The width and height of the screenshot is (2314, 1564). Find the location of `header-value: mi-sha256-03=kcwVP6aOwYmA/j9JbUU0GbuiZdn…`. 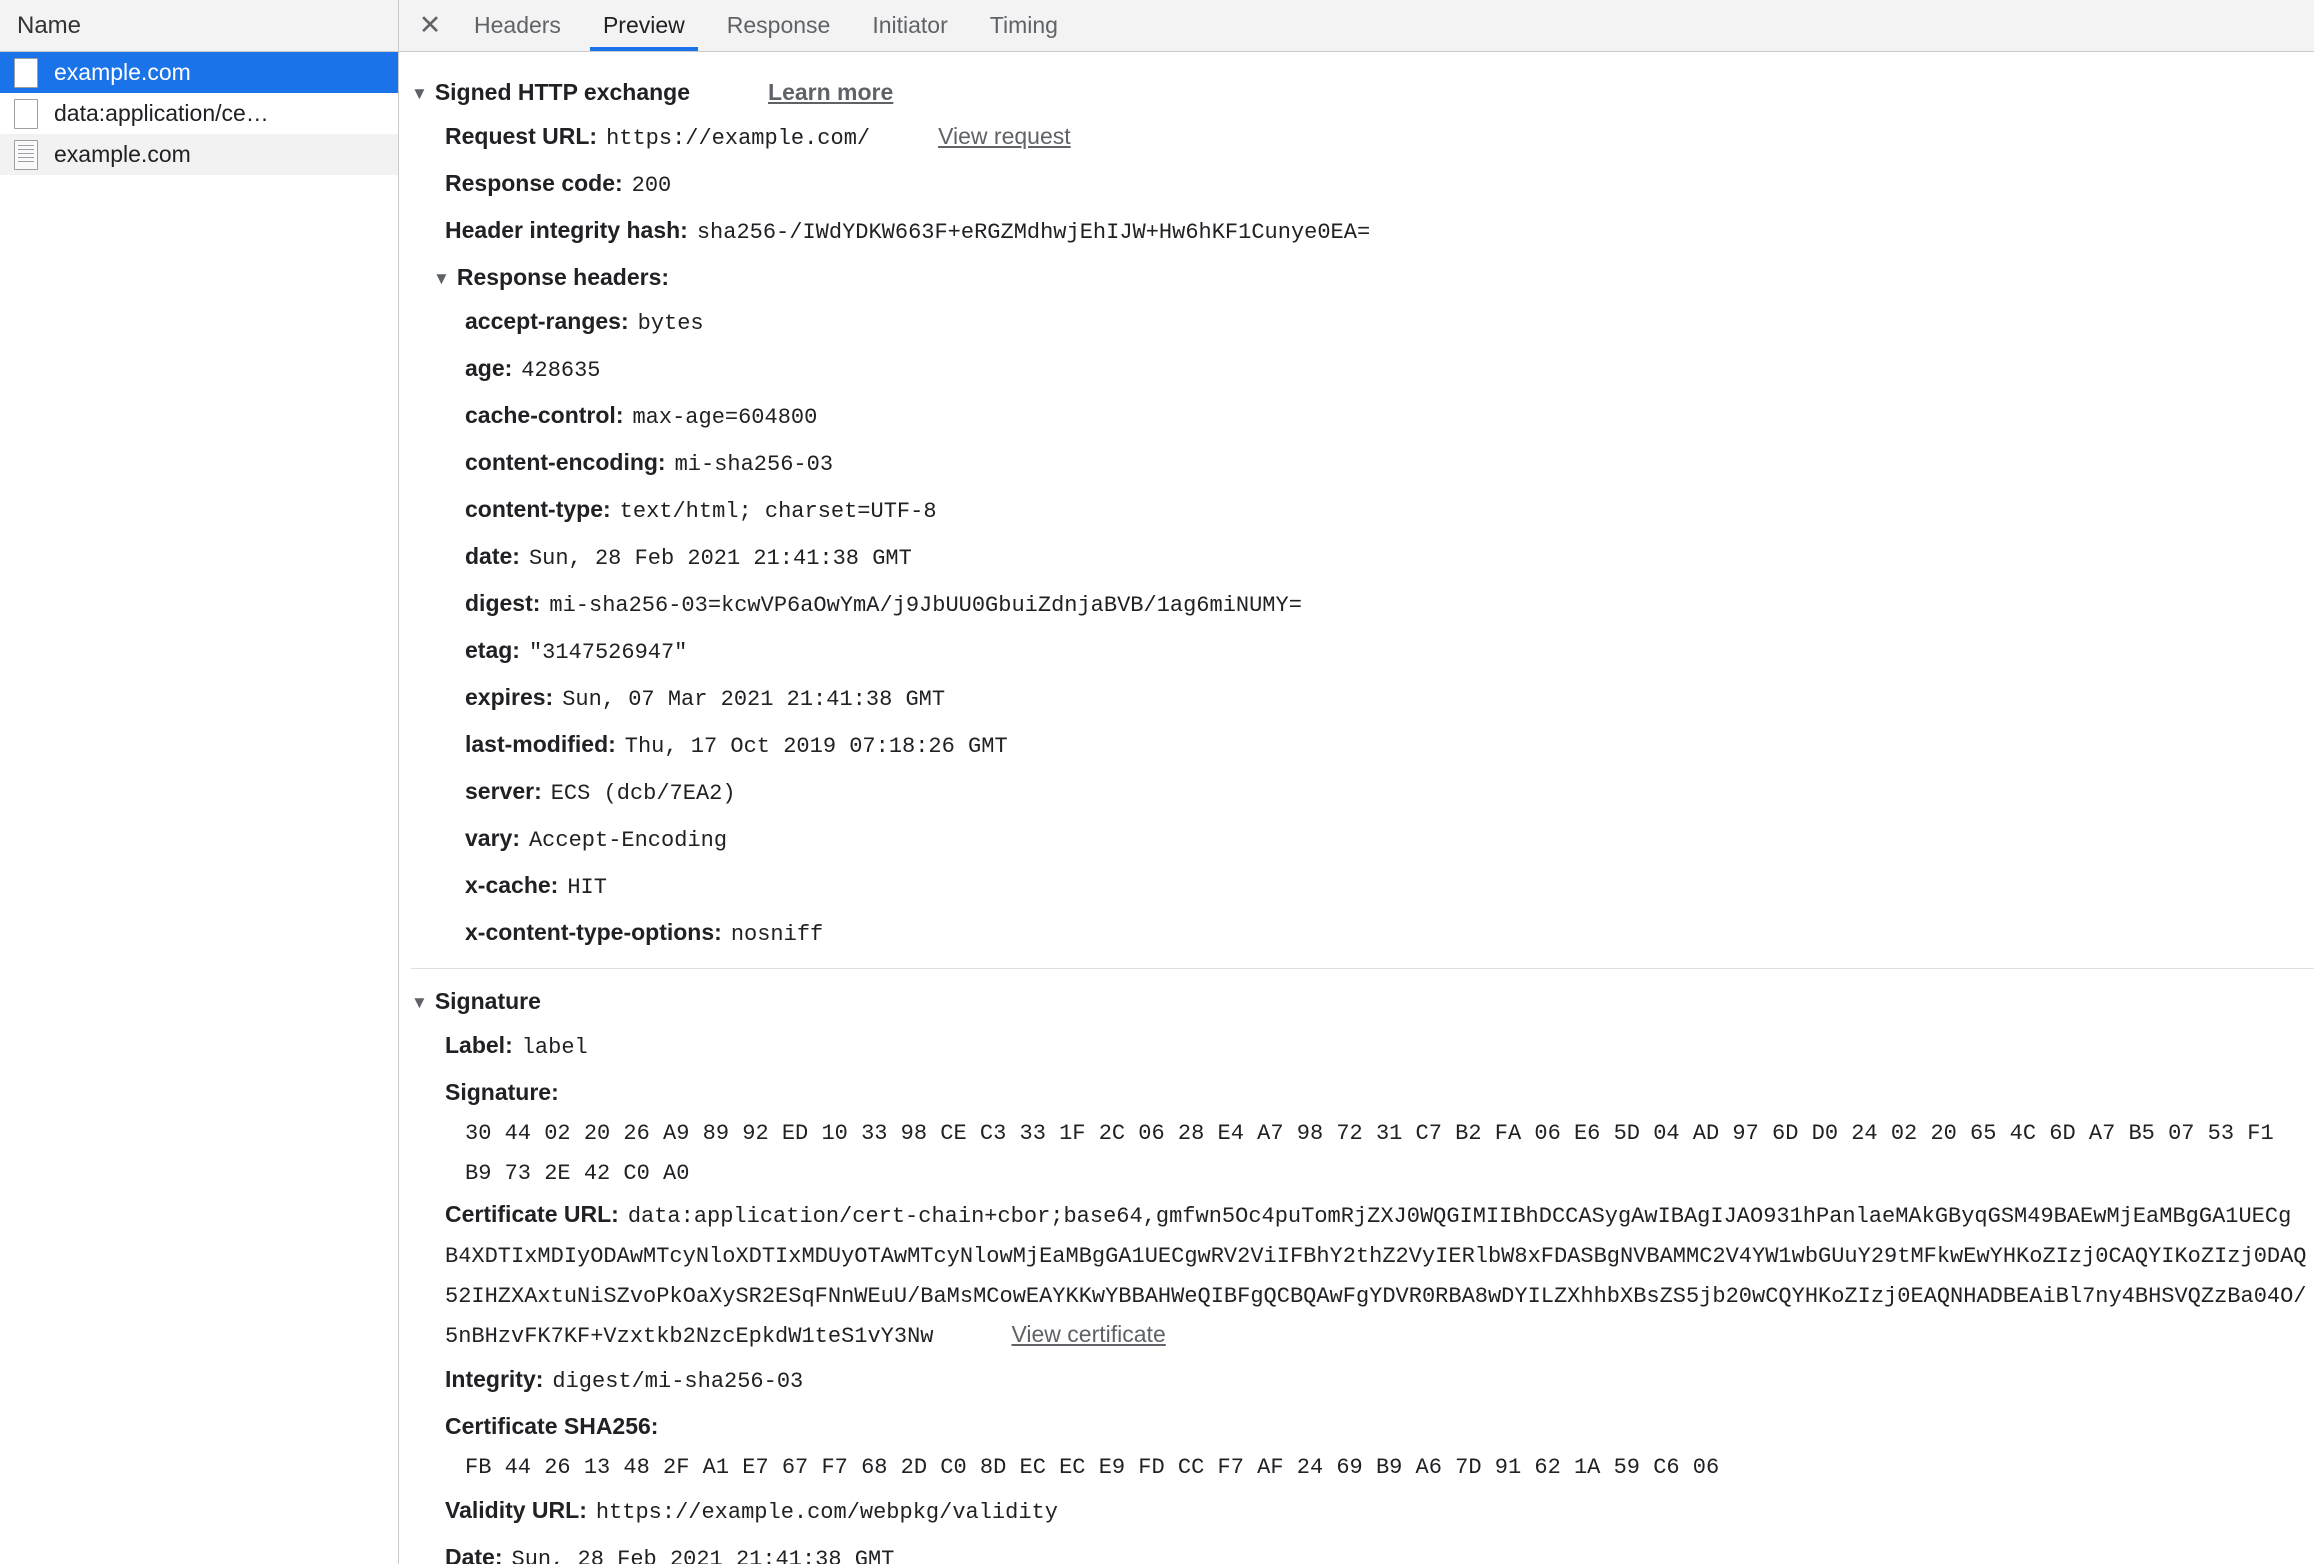

header-value: mi-sha256-03=kcwVP6aOwYmA/j9JbUU0GbuiZdn… is located at coordinates (925, 605).